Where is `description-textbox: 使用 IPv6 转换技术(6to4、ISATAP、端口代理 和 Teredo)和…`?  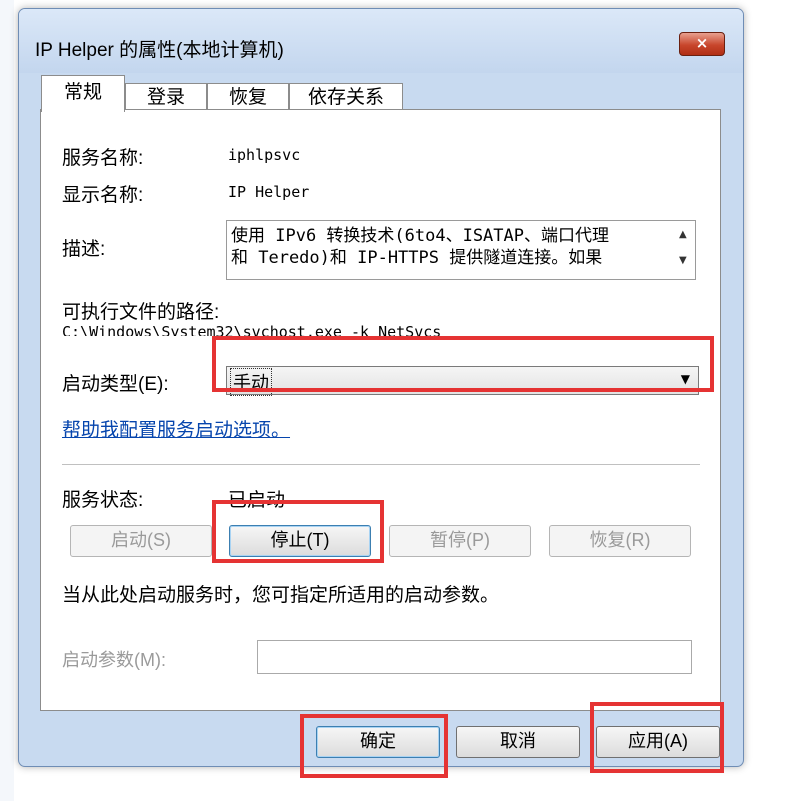 description-textbox: 使用 IPv6 转换技术(6to4、ISATAP、端口代理 和 Teredo)和… is located at coordinates (461, 250).